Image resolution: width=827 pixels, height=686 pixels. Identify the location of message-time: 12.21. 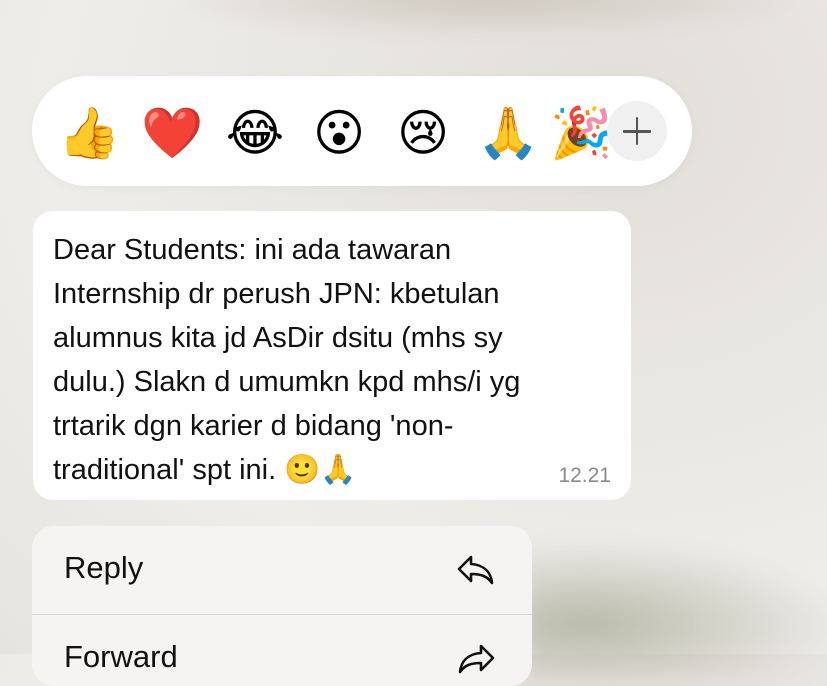
(584, 475).